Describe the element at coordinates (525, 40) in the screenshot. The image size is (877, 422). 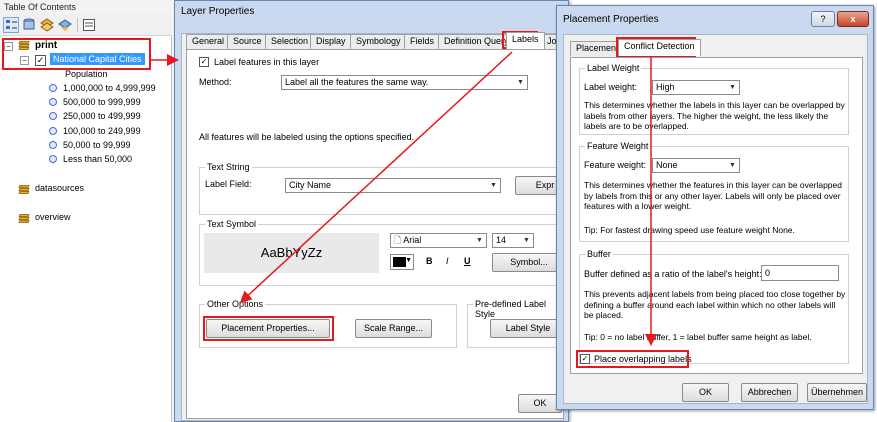
I see `tab-labels: Labels` at that location.